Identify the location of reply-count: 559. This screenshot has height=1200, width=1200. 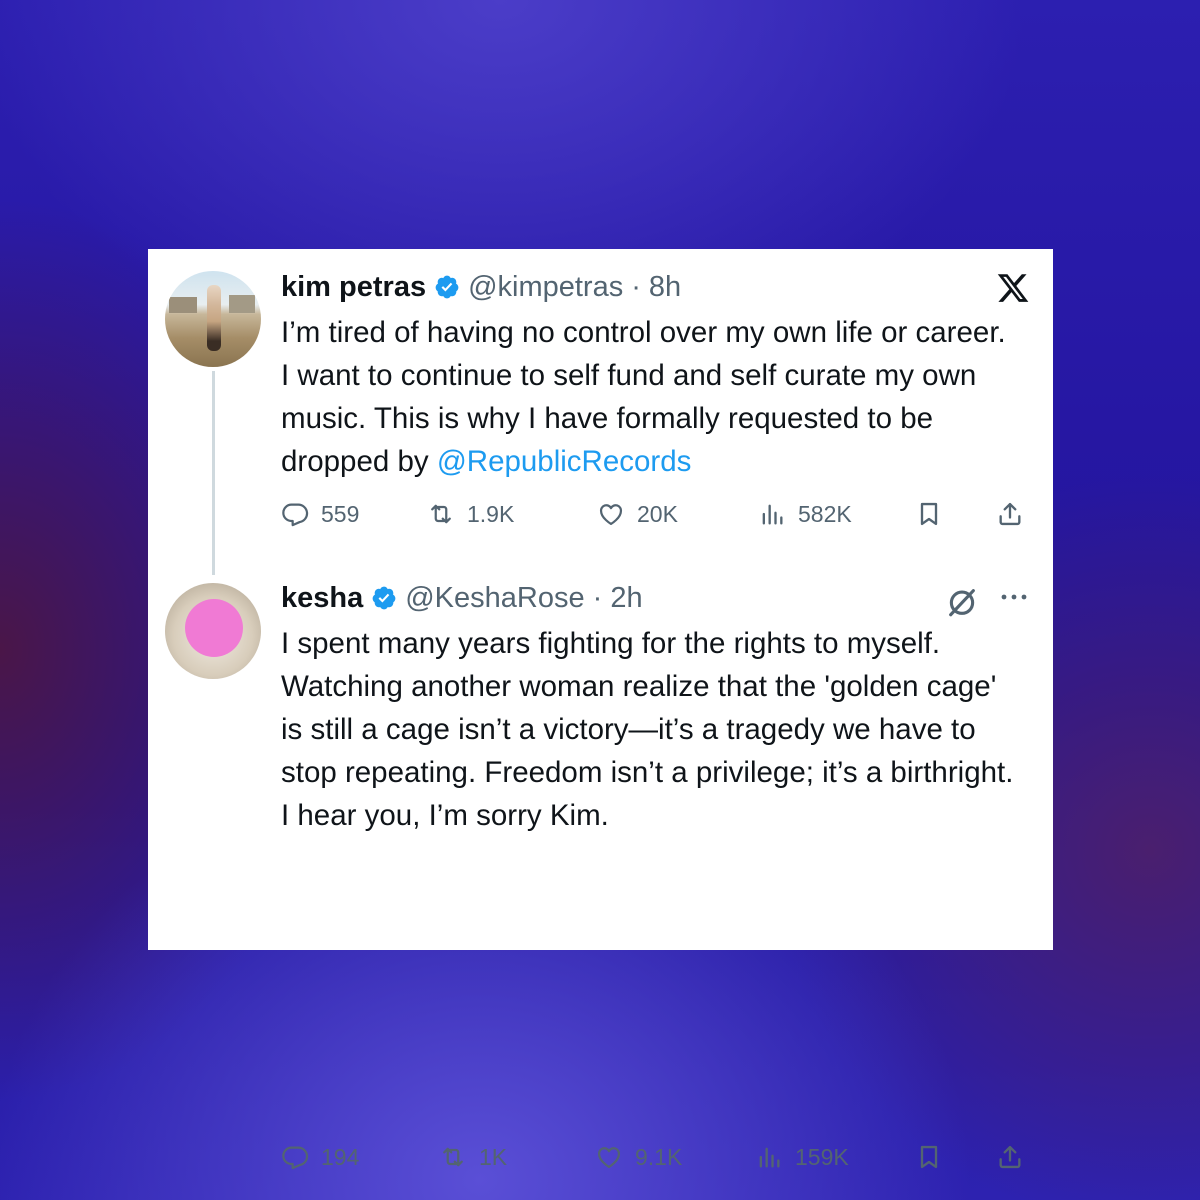
(340, 513).